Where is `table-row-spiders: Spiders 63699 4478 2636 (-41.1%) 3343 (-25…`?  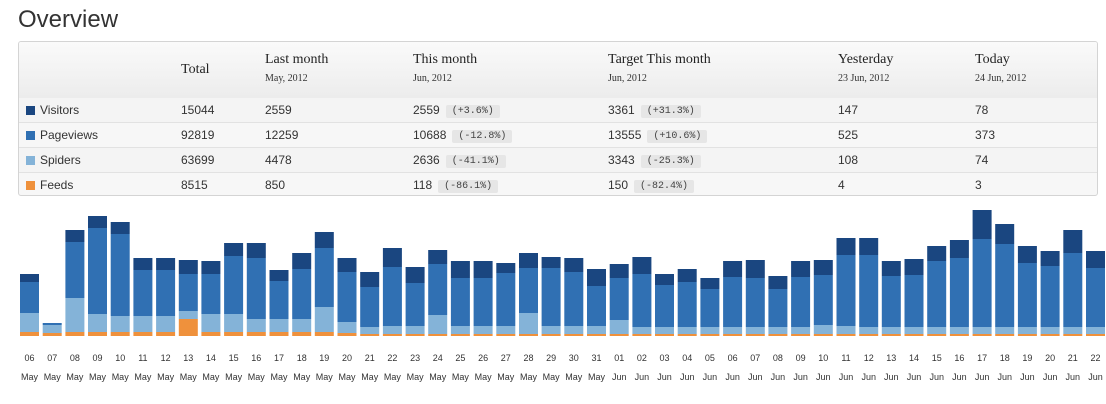
table-row-spiders: Spiders 63699 4478 2636 (-41.1%) 3343 (-25… is located at coordinates (558, 160).